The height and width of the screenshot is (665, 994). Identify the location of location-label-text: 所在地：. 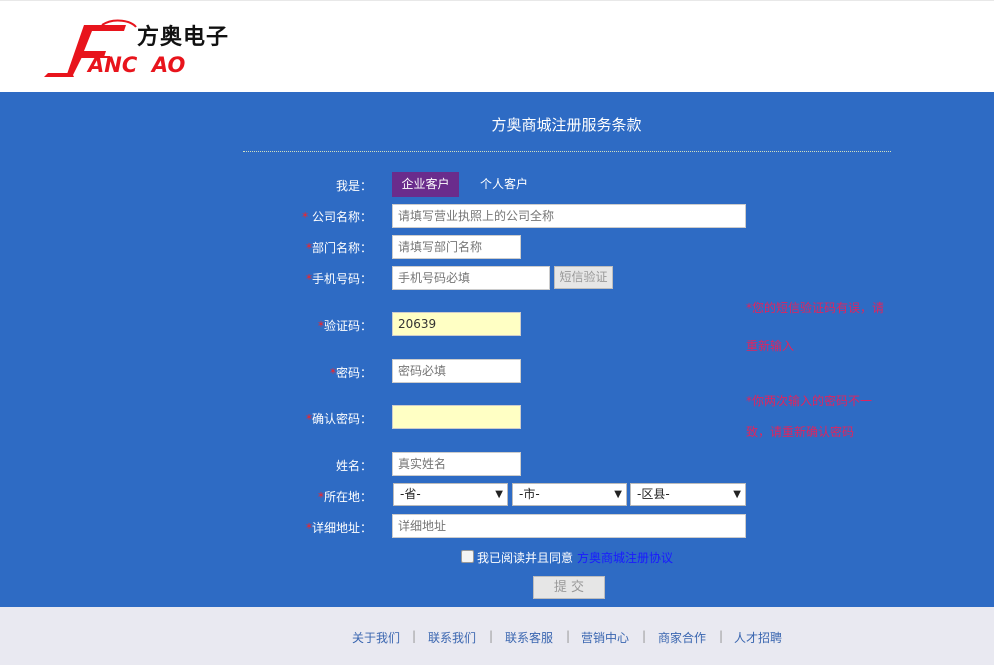
(347, 497).